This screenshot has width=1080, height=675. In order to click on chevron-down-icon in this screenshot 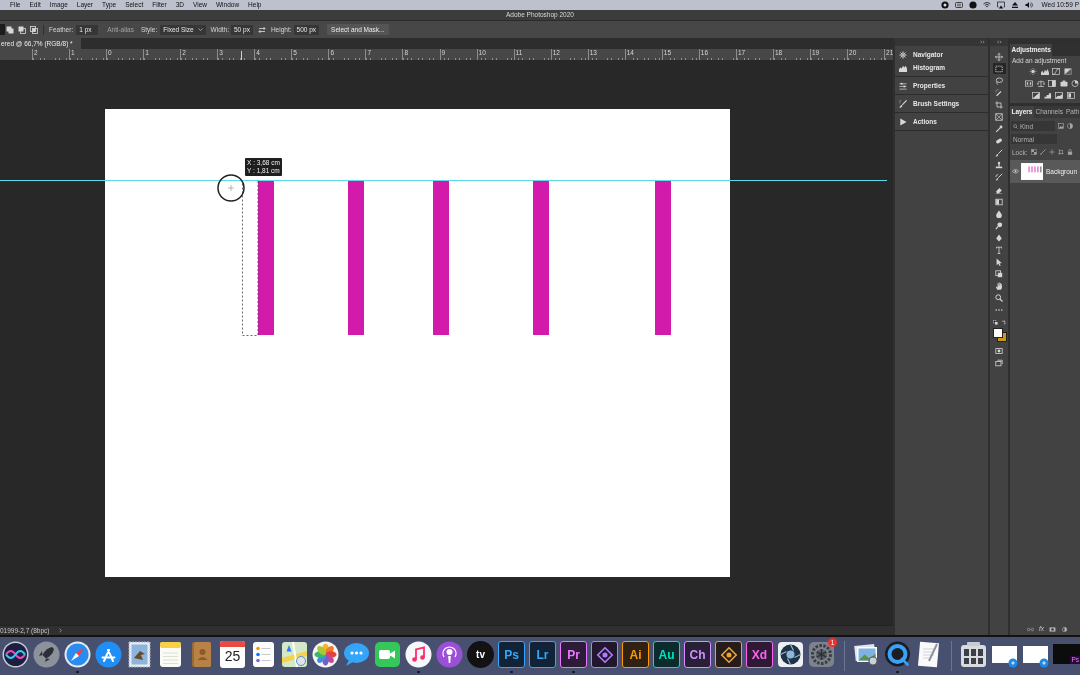, I will do `click(200, 29)`.